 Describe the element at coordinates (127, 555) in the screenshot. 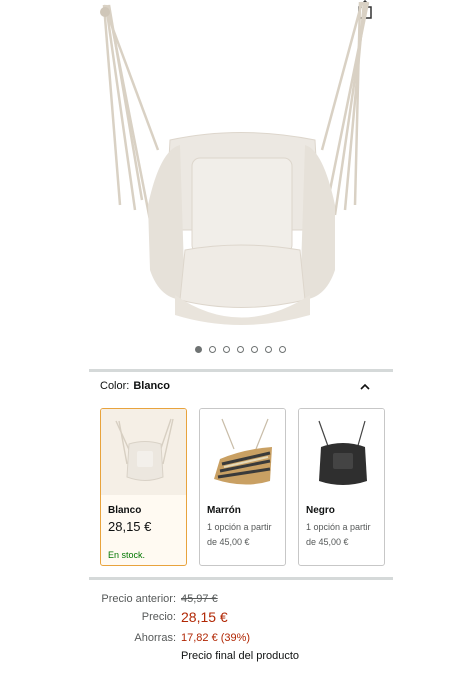

I see `stock-status: En stock.` at that location.